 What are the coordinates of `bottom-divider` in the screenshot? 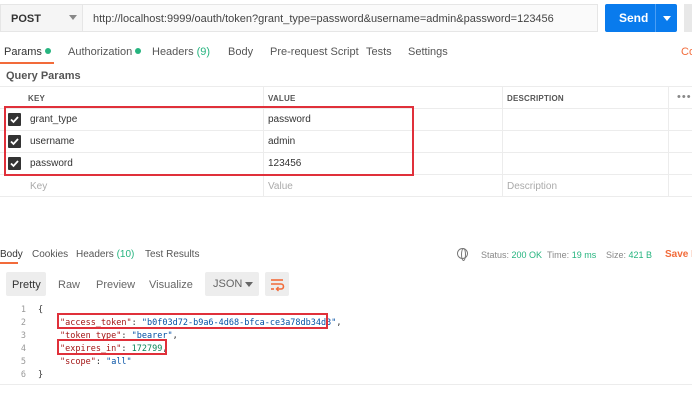 It's located at (346, 384).